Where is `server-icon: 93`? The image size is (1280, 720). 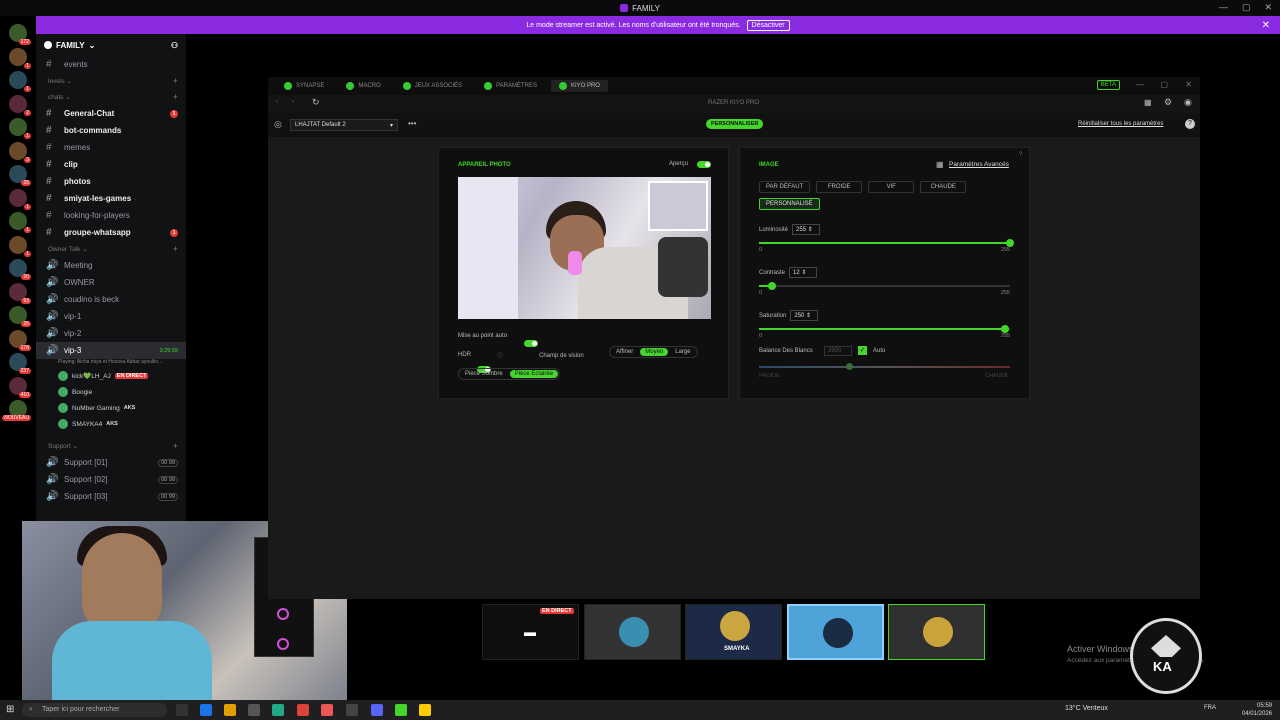 server-icon: 93 is located at coordinates (20, 293).